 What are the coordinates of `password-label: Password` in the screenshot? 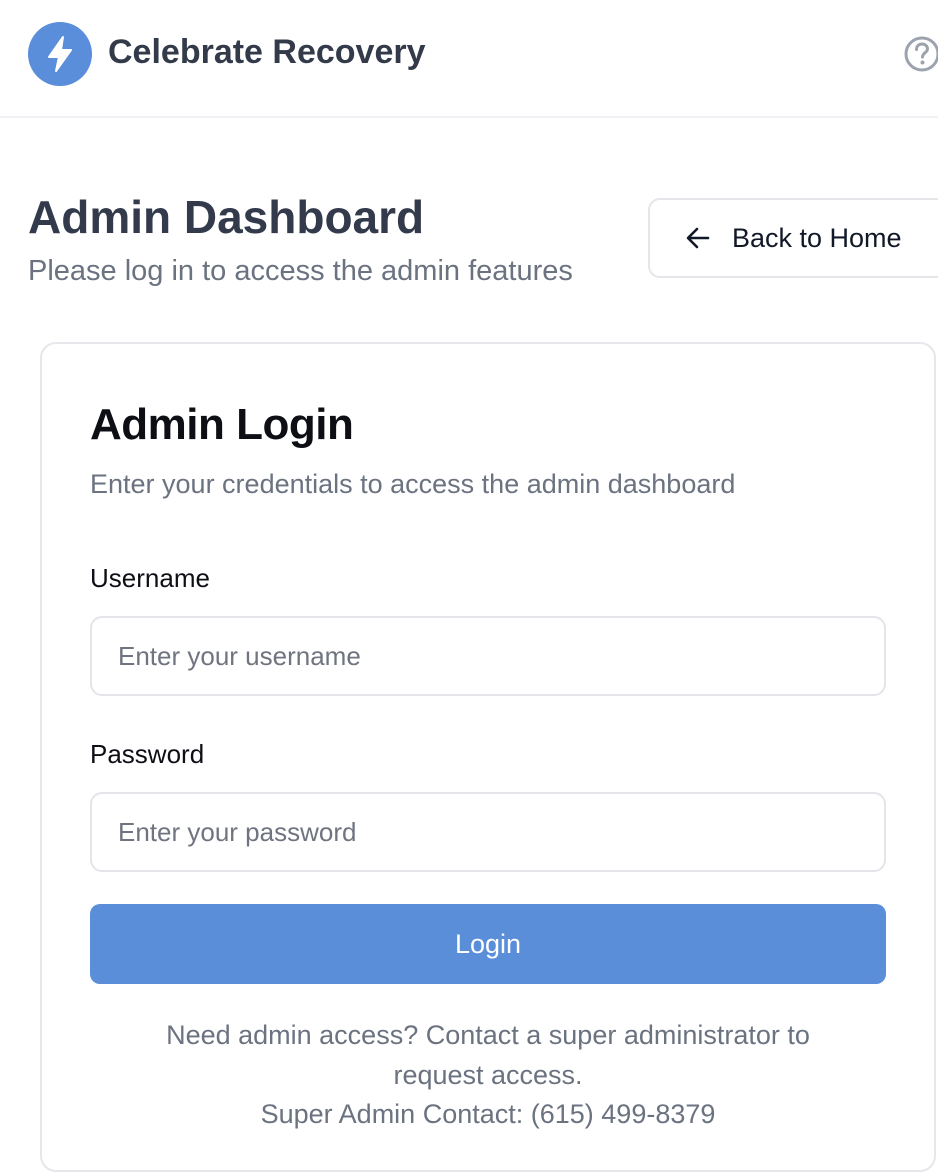 It's located at (147, 754).